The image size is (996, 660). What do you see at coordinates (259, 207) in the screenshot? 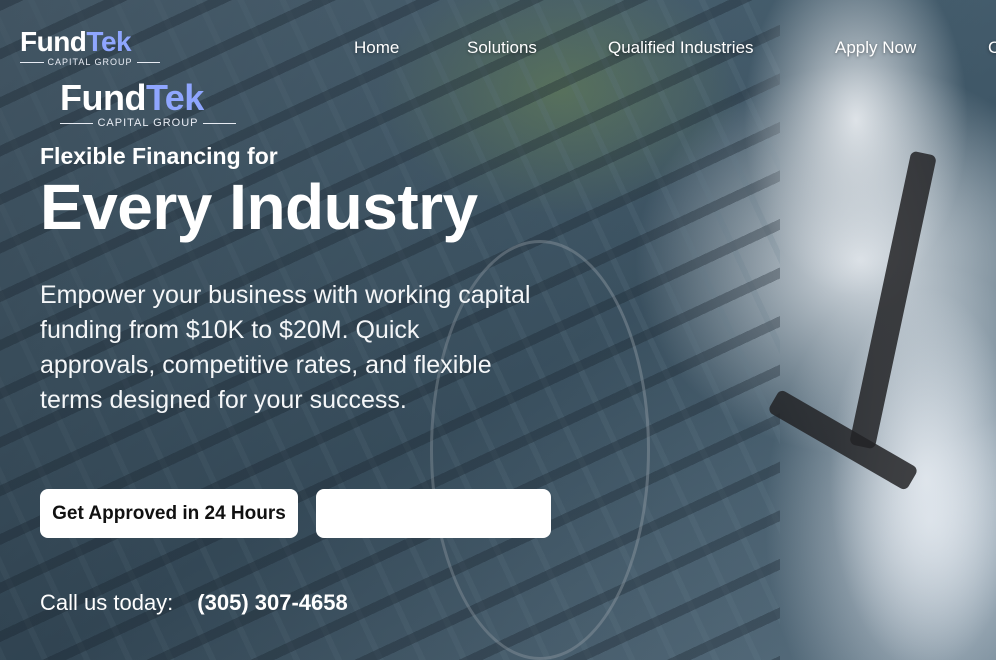
I see `hero-headline: Every Industry` at bounding box center [259, 207].